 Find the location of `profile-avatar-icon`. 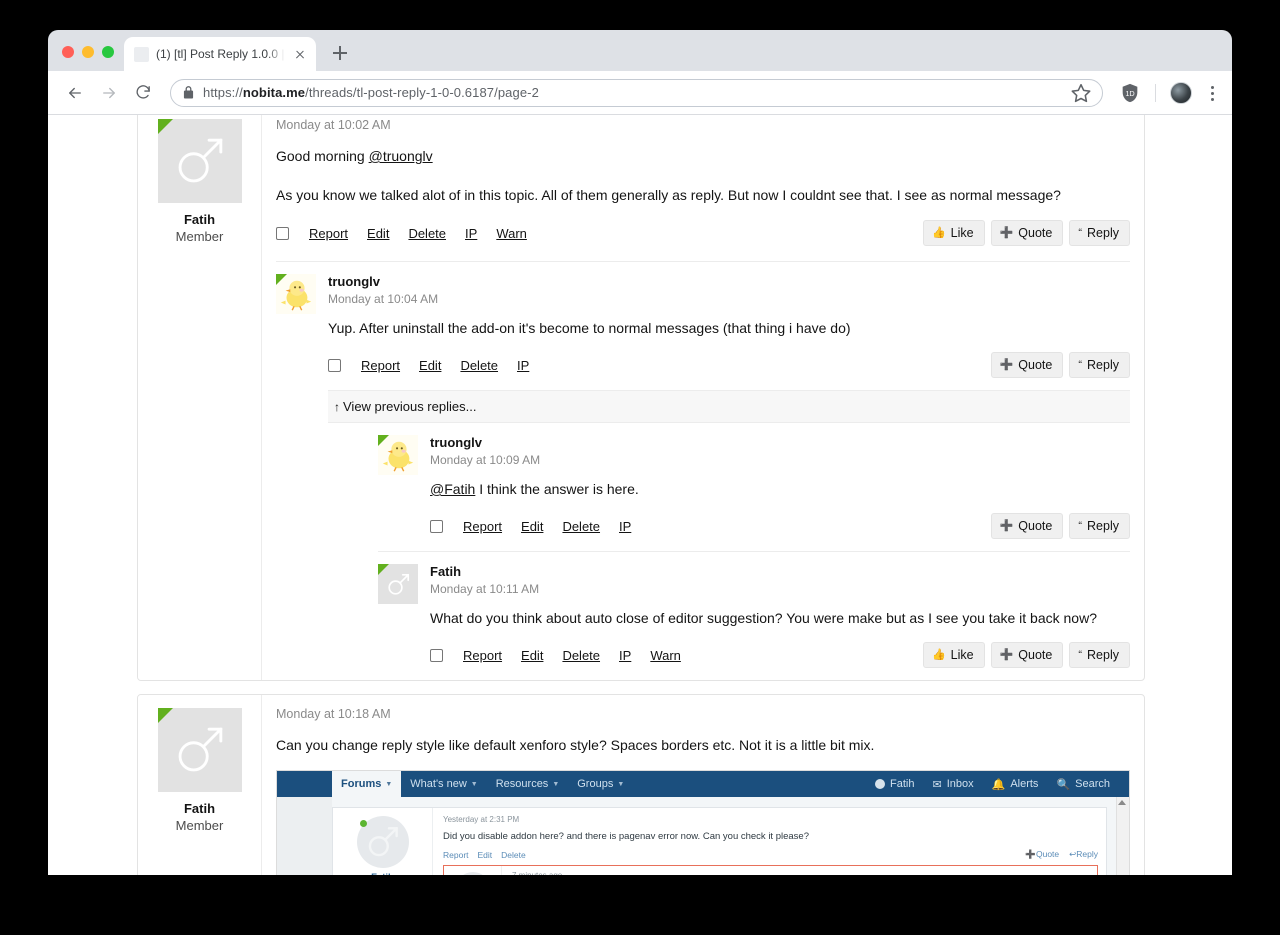

profile-avatar-icon is located at coordinates (1181, 92).